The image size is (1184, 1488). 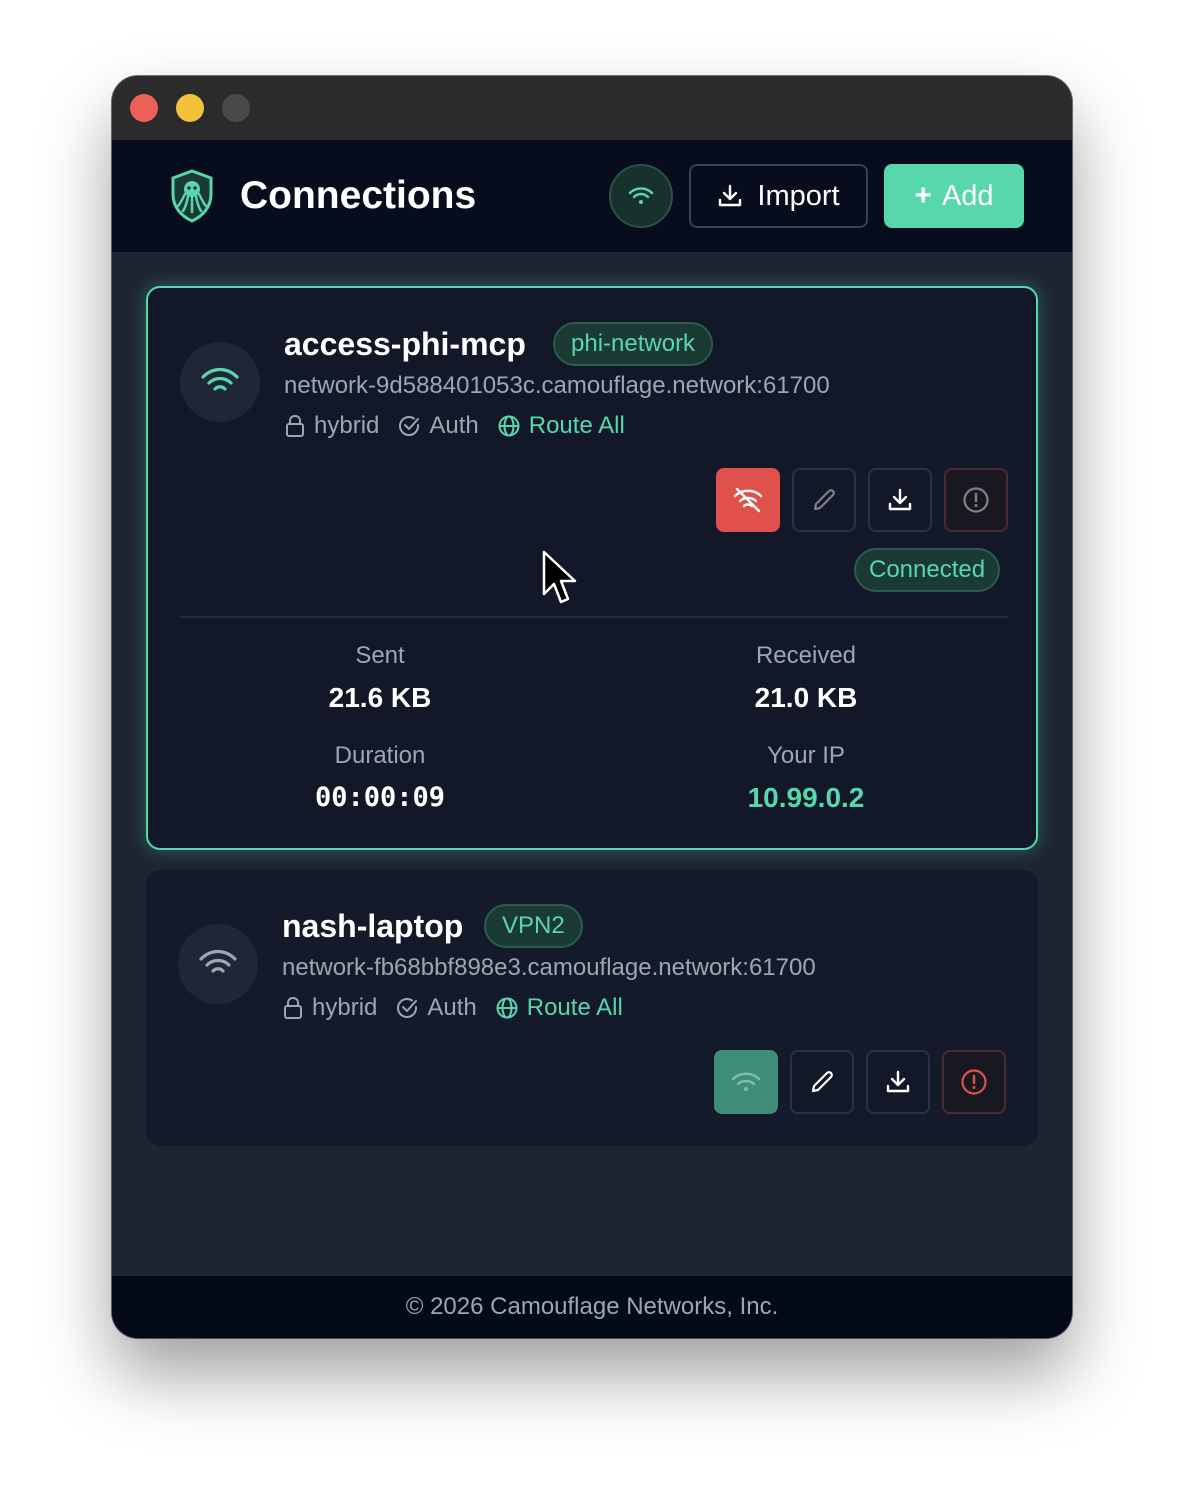 What do you see at coordinates (923, 195) in the screenshot?
I see `plus-icon: +` at bounding box center [923, 195].